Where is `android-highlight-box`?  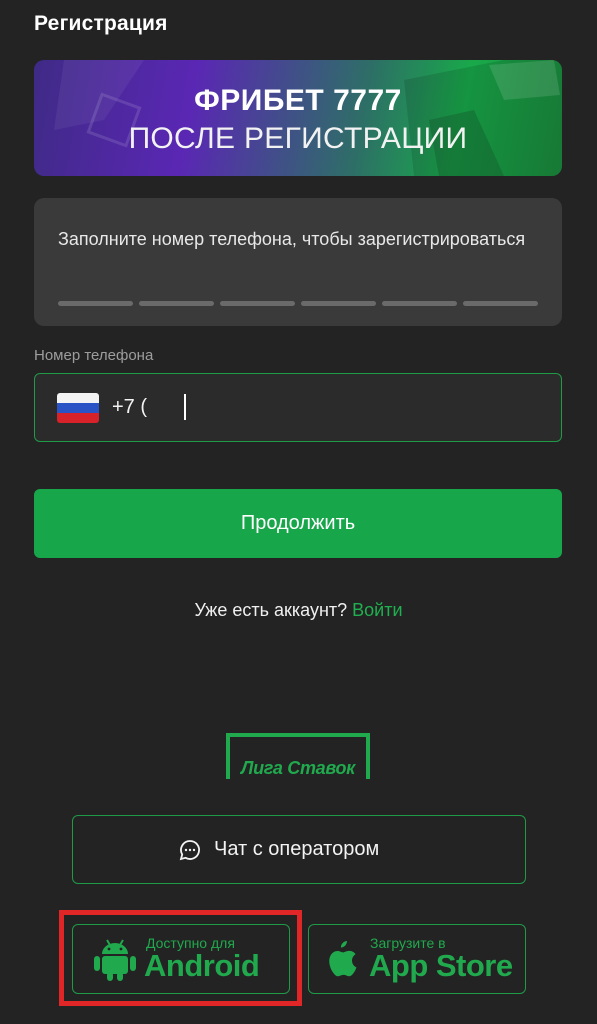 android-highlight-box is located at coordinates (180, 958).